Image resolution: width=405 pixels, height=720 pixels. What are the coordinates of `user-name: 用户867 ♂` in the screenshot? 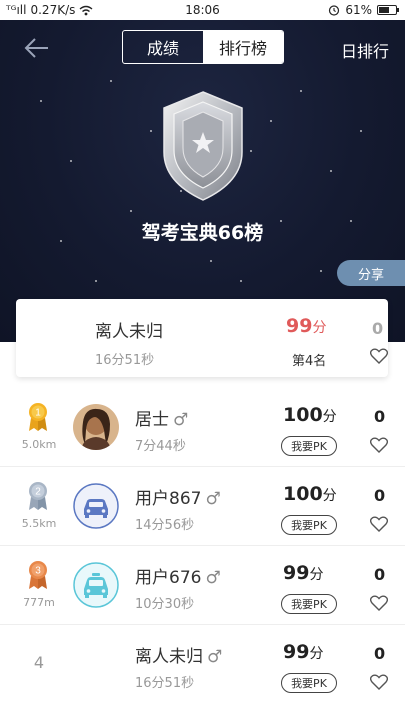 It's located at (178, 496).